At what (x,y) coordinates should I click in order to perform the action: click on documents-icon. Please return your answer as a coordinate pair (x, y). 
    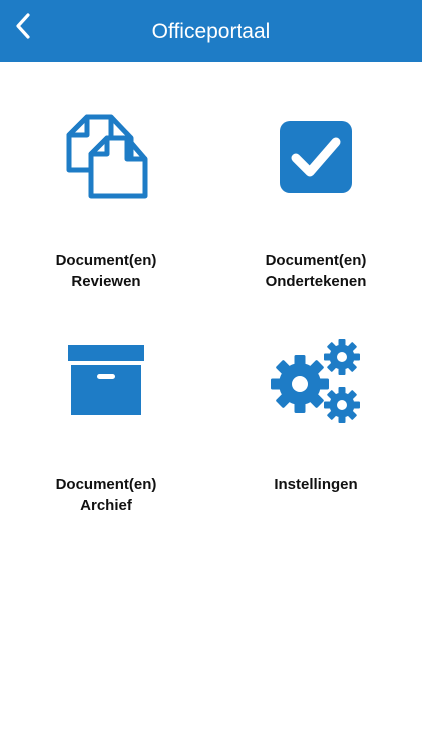
    Looking at the image, I should click on (107, 156).